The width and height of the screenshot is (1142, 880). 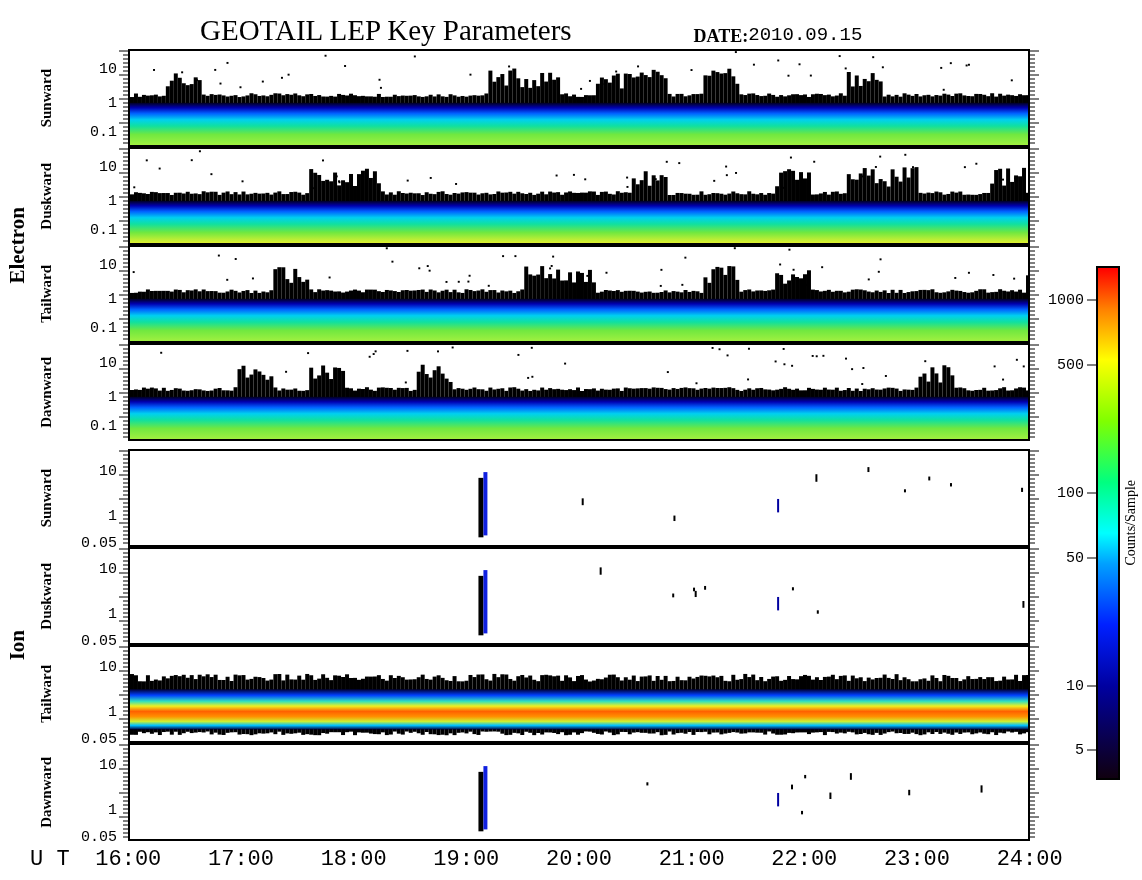 What do you see at coordinates (721, 36) in the screenshot?
I see `date-label: DATE:` at bounding box center [721, 36].